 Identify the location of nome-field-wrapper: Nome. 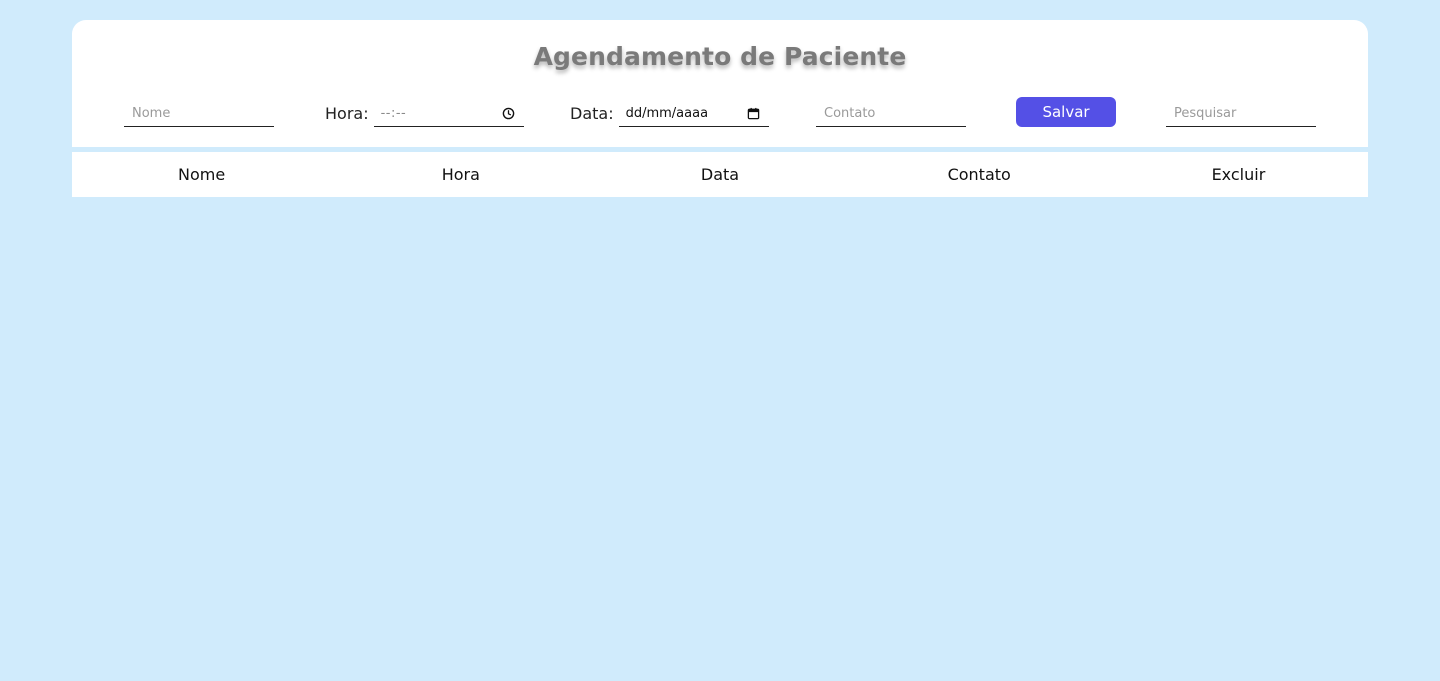
(199, 113).